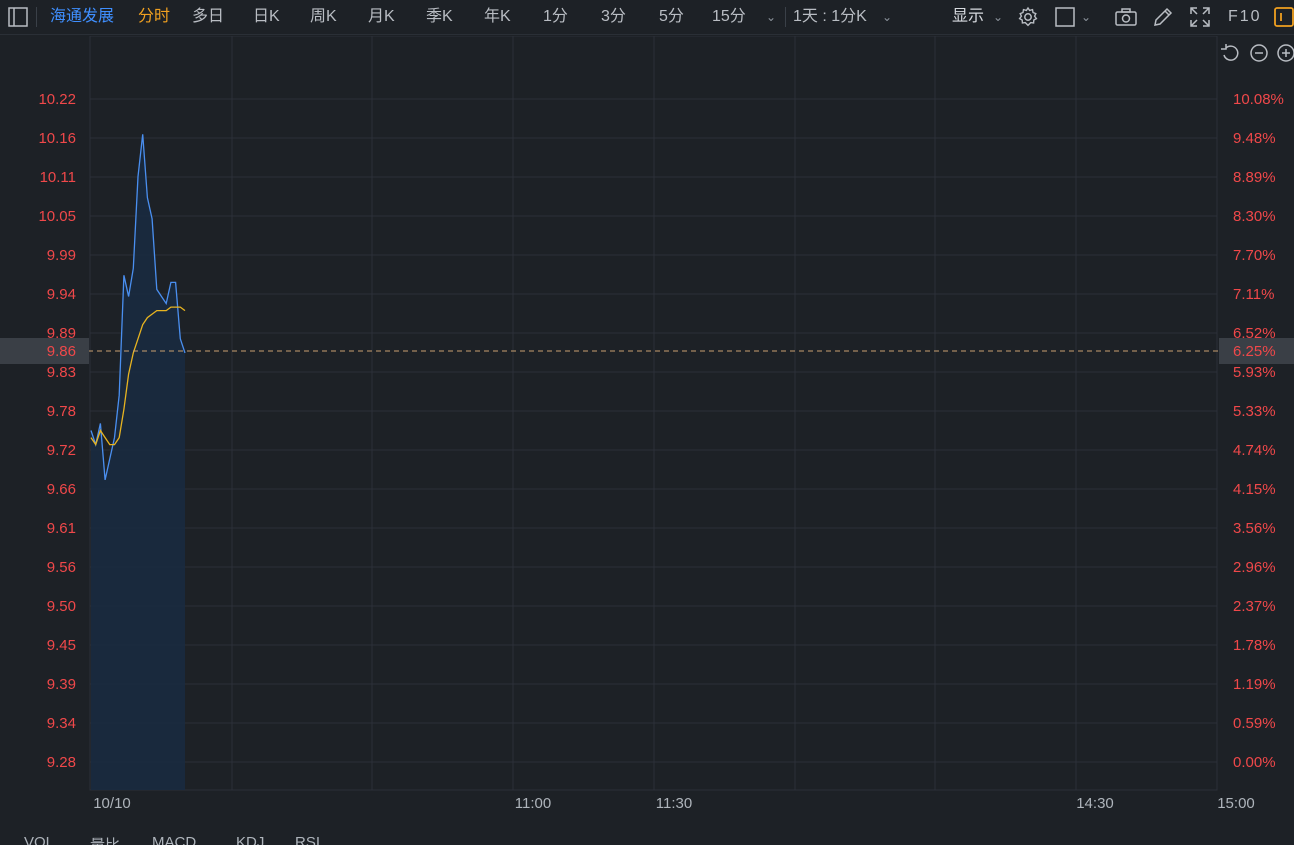  I want to click on price-tick-label: 9.45, so click(61, 645).